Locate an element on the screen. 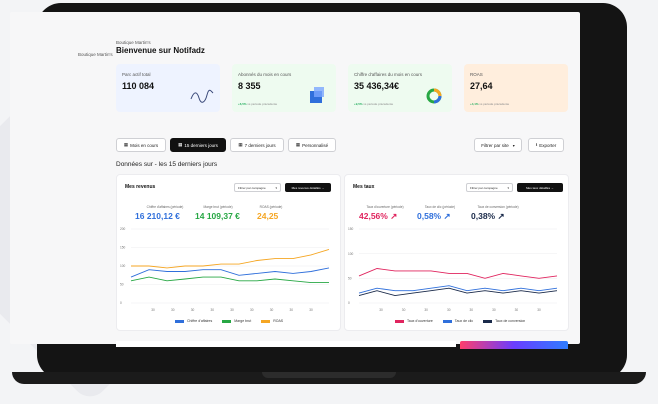  kpi-note: +9,5% vs période précédente is located at coordinates (374, 104).